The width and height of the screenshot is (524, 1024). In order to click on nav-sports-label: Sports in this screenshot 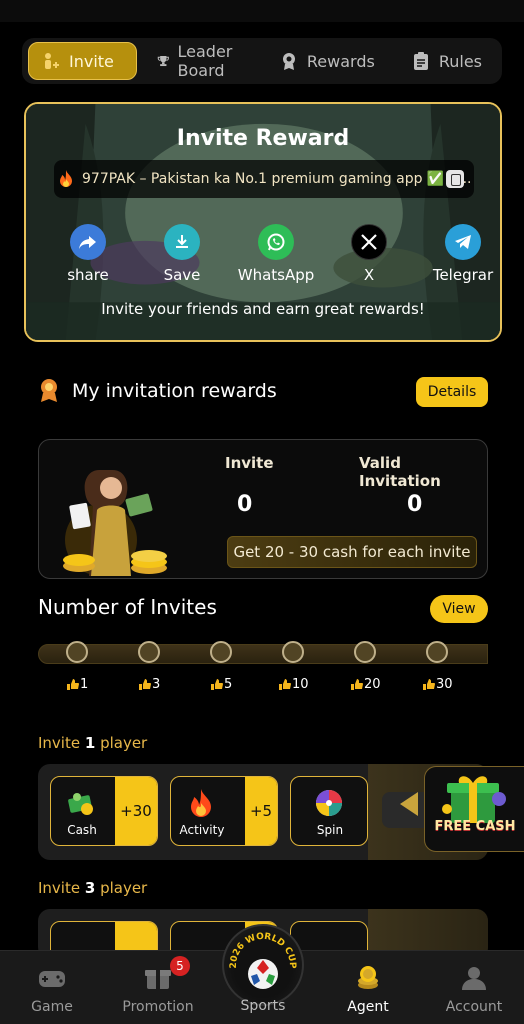, I will do `click(263, 1006)`.